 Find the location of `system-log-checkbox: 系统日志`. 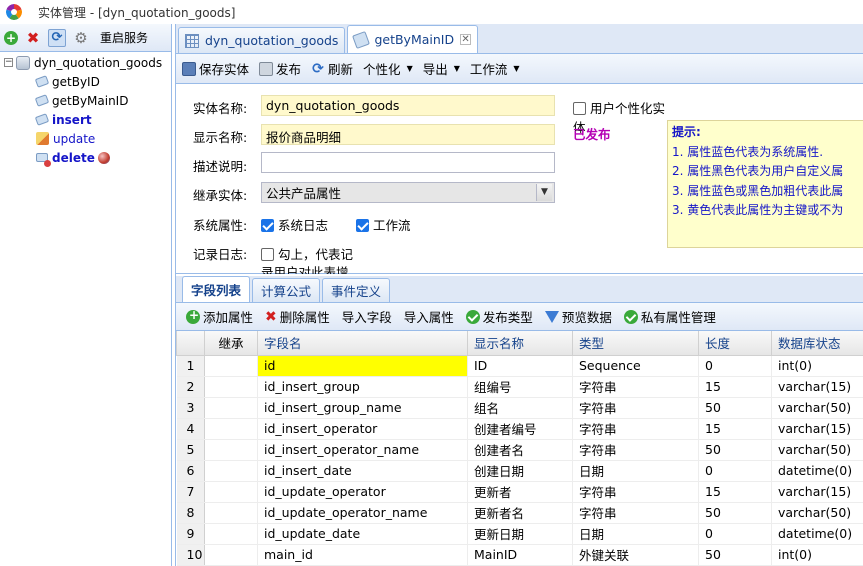

system-log-checkbox: 系统日志 is located at coordinates (294, 224).